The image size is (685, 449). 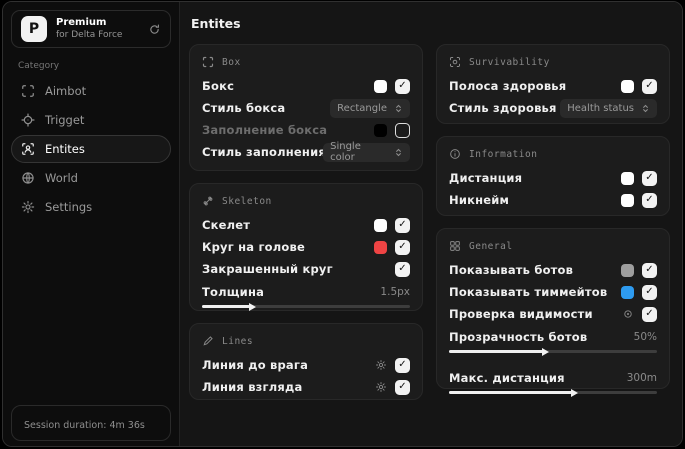 What do you see at coordinates (455, 154) in the screenshot?
I see `info-icon` at bounding box center [455, 154].